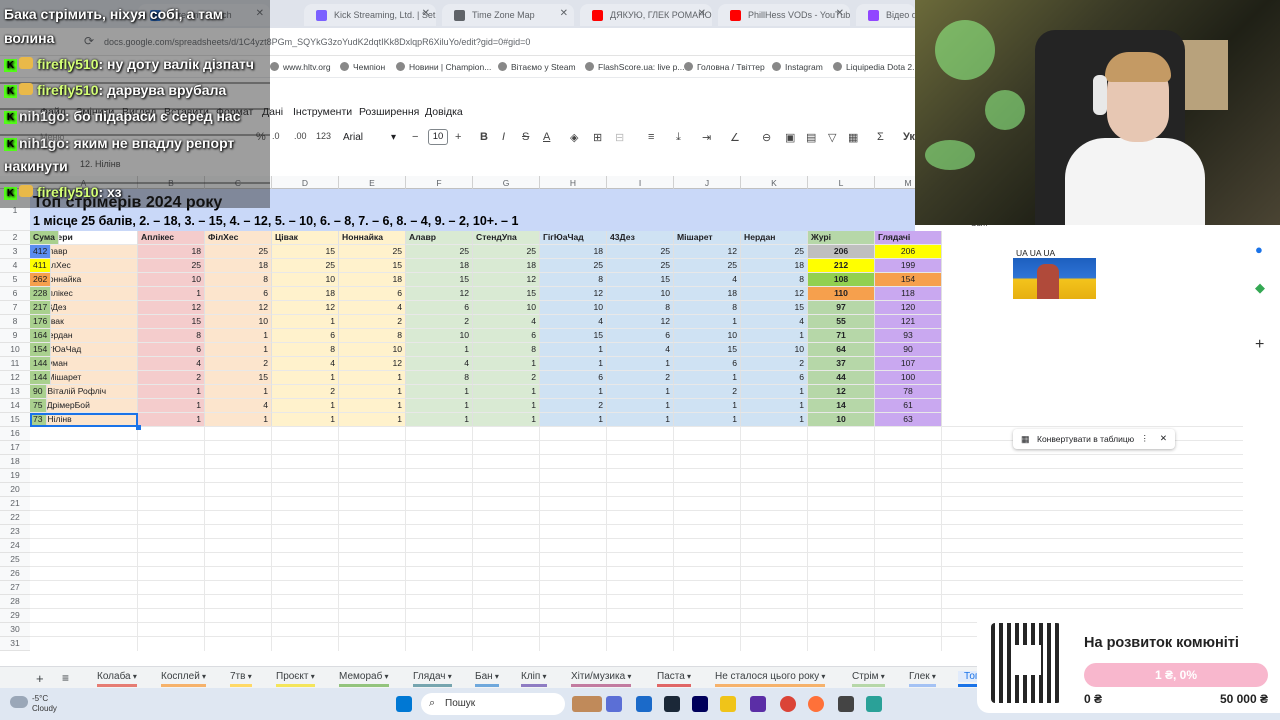 The width and height of the screenshot is (1280, 720). I want to click on flag-image, so click(1054, 278).